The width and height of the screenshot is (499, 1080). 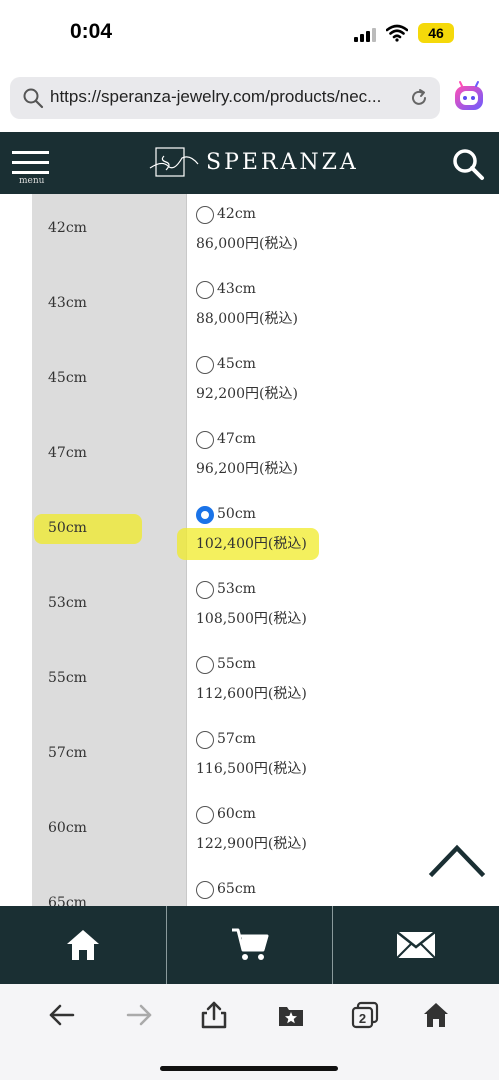 I want to click on nav-home-button, so click(x=83, y=945).